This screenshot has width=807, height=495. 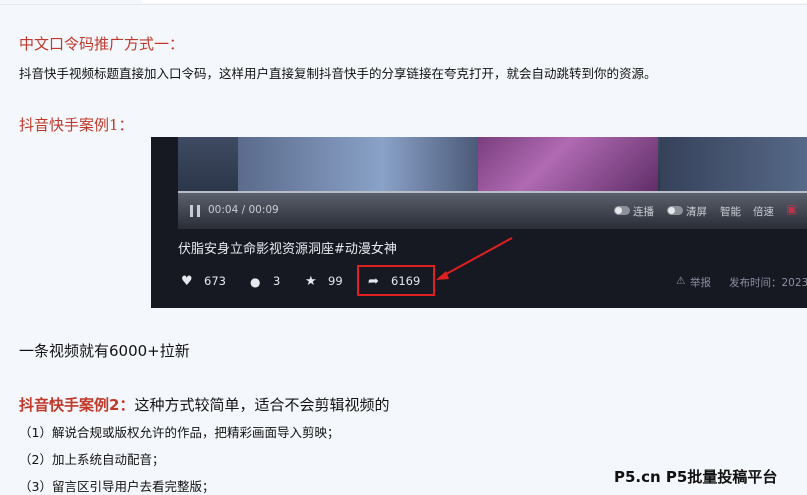 What do you see at coordinates (92, 459) in the screenshot?
I see `case2-step-2: （2）加上系统自动配音；` at bounding box center [92, 459].